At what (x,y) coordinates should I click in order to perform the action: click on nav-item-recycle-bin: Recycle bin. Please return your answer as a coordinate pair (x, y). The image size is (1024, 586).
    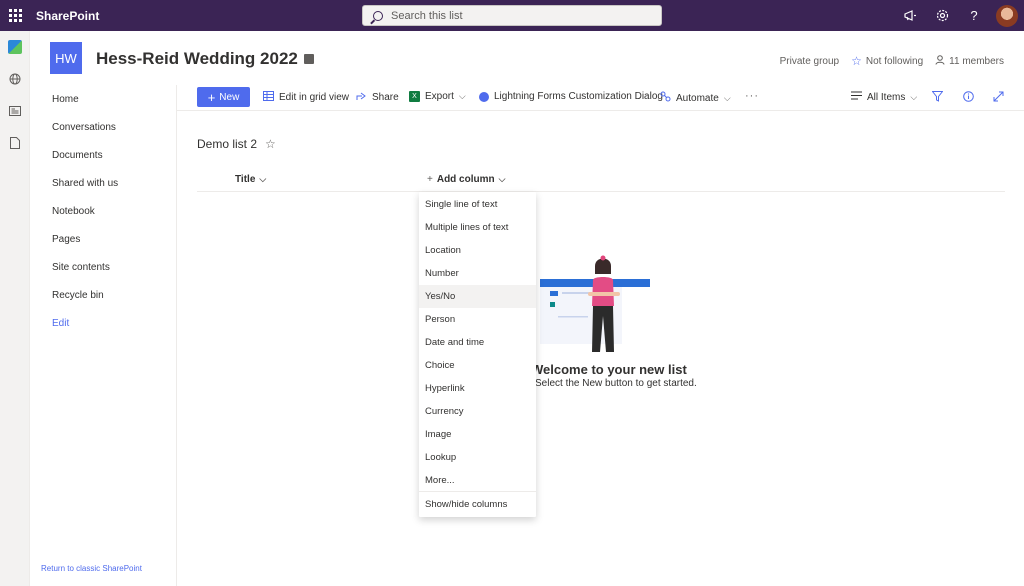
    Looking at the image, I should click on (78, 295).